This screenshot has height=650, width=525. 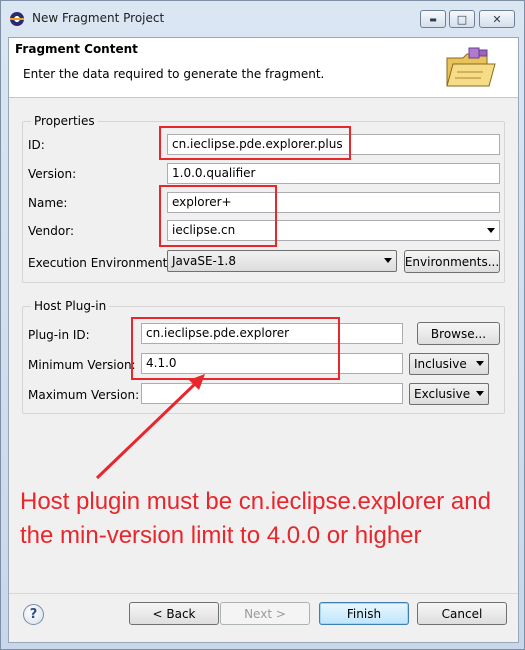 I want to click on window-title: New Fragment Project, so click(x=98, y=18).